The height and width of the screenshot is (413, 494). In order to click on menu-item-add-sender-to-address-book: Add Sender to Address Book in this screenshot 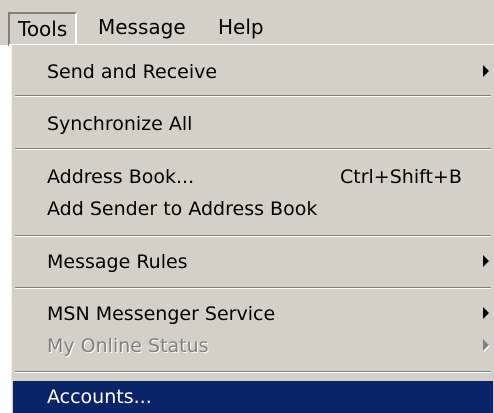, I will do `click(253, 209)`.